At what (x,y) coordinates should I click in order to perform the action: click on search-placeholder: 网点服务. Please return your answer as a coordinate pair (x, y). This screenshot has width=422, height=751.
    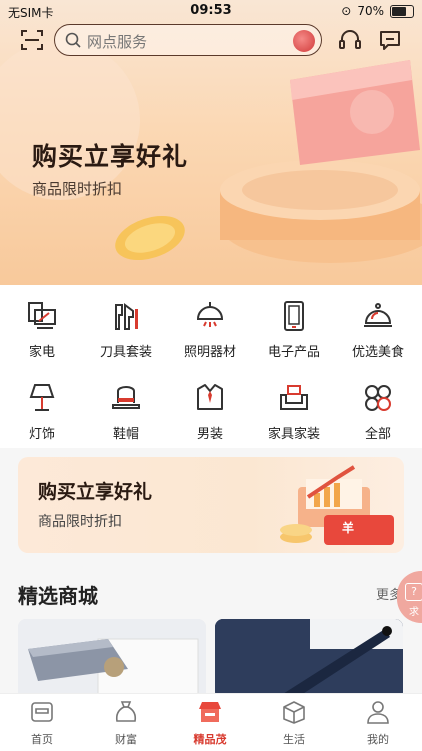
    Looking at the image, I should click on (117, 42).